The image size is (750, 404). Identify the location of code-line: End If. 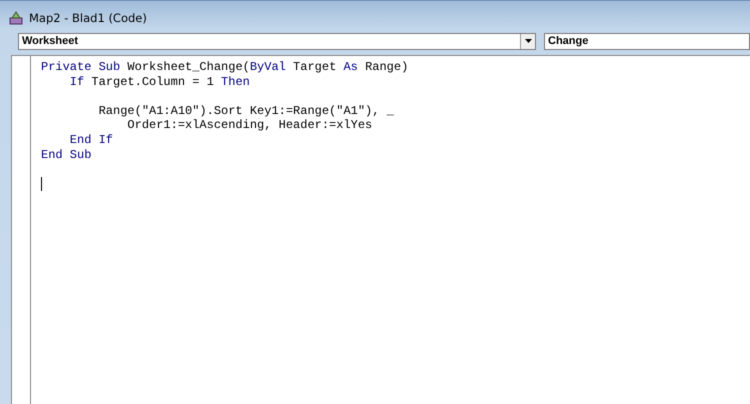
(91, 139).